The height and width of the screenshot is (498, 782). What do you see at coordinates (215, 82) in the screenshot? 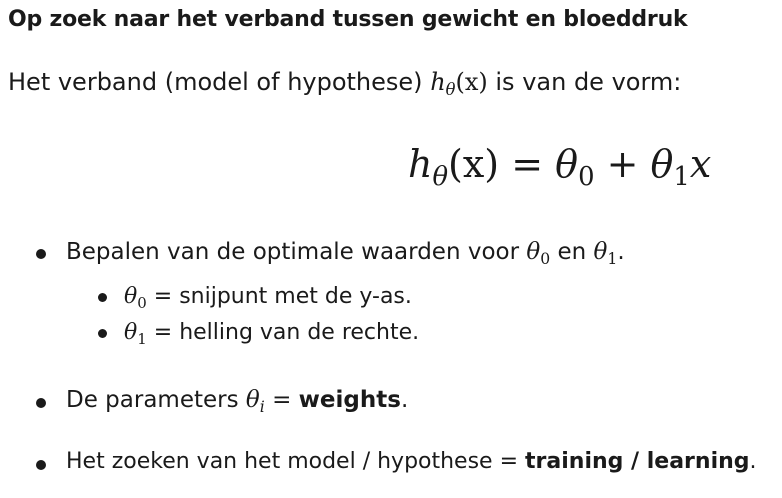
I see `intro-text: Het verband (model of hypothese)` at bounding box center [215, 82].